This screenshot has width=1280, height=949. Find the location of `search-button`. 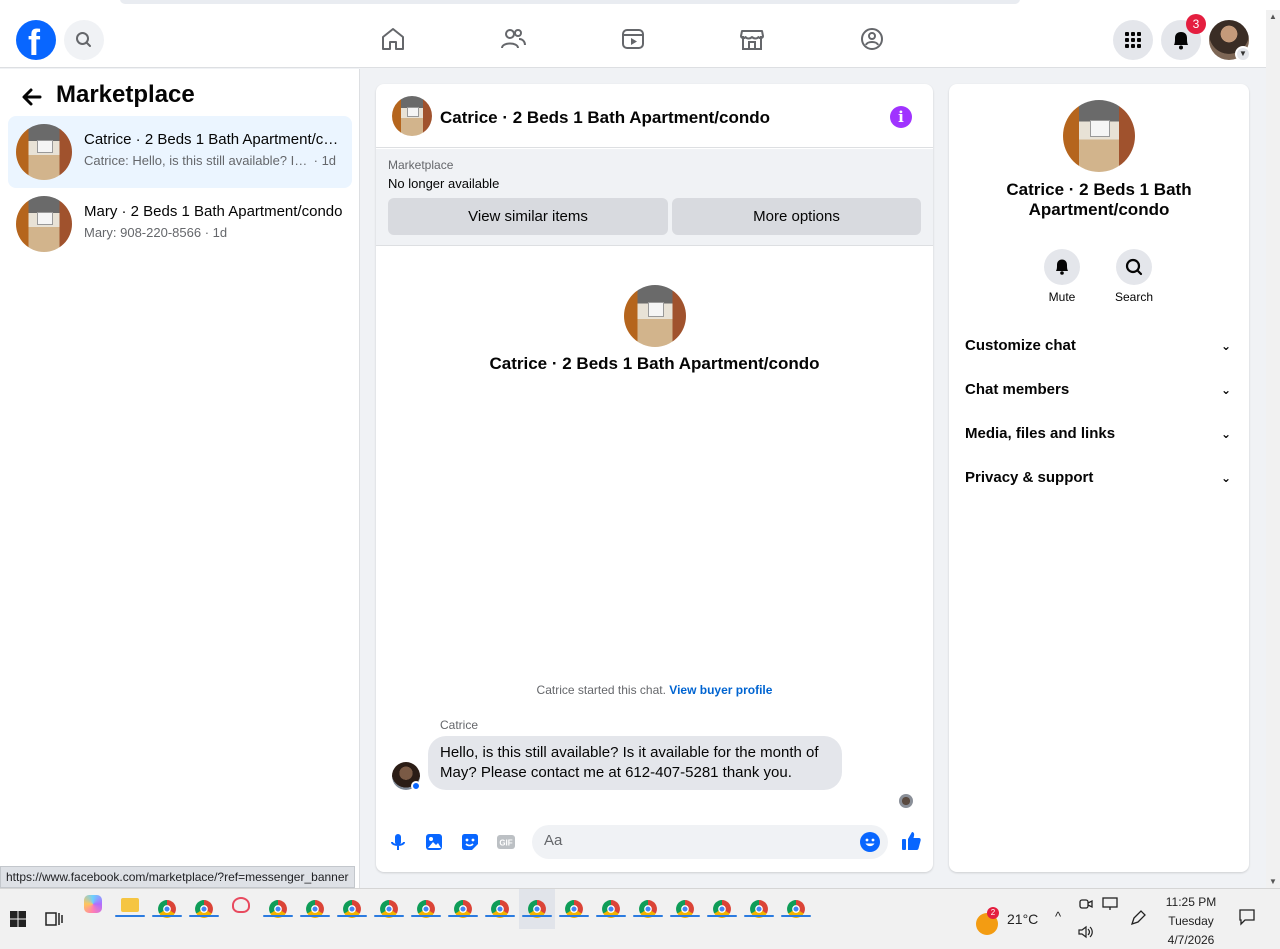

search-button is located at coordinates (84, 40).